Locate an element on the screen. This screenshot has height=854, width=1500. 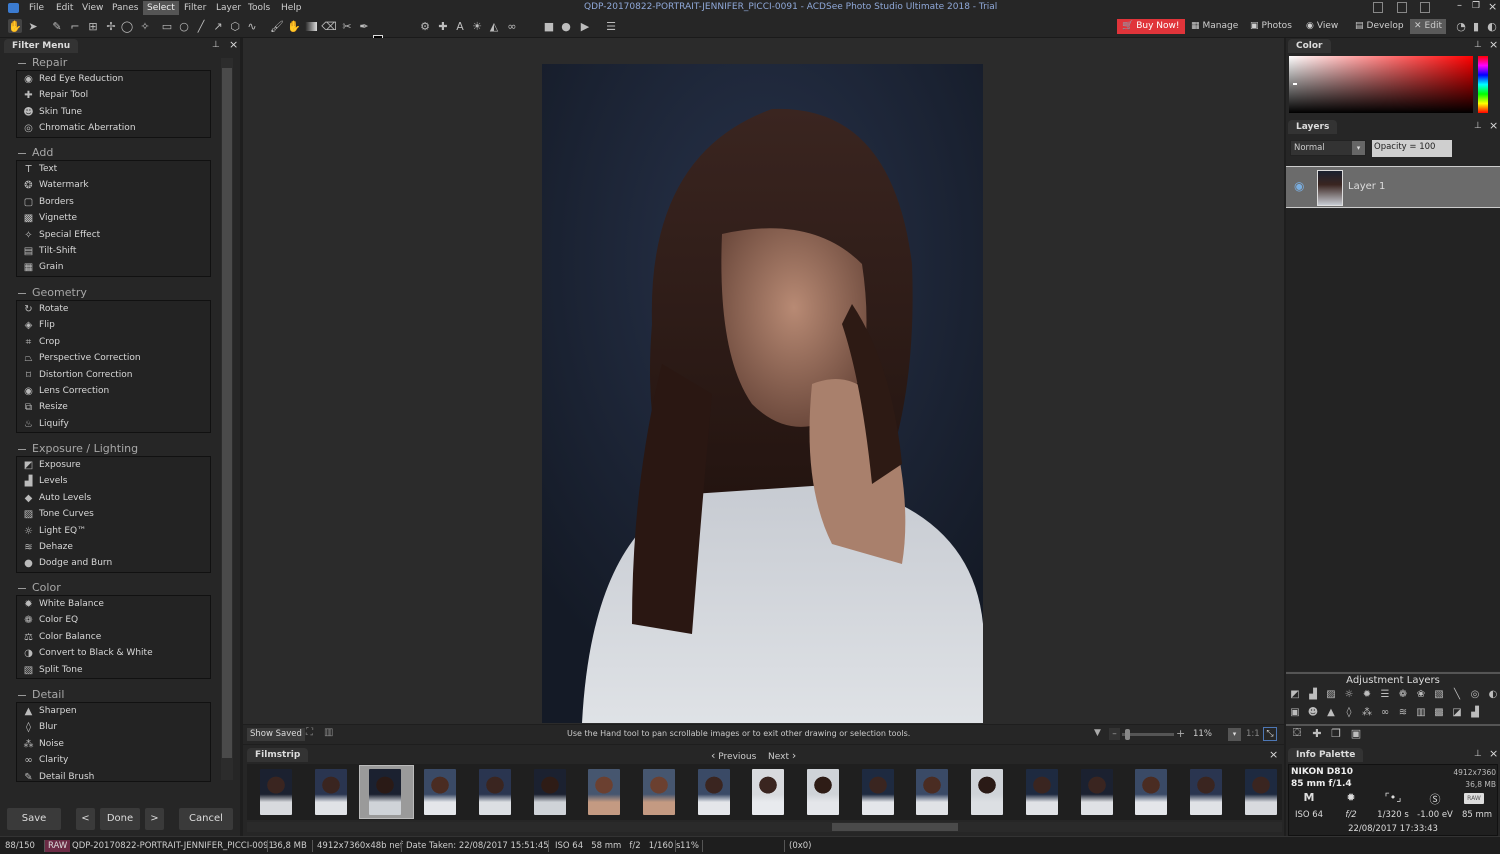
restore-button: ❐ is located at coordinates (1476, 6).